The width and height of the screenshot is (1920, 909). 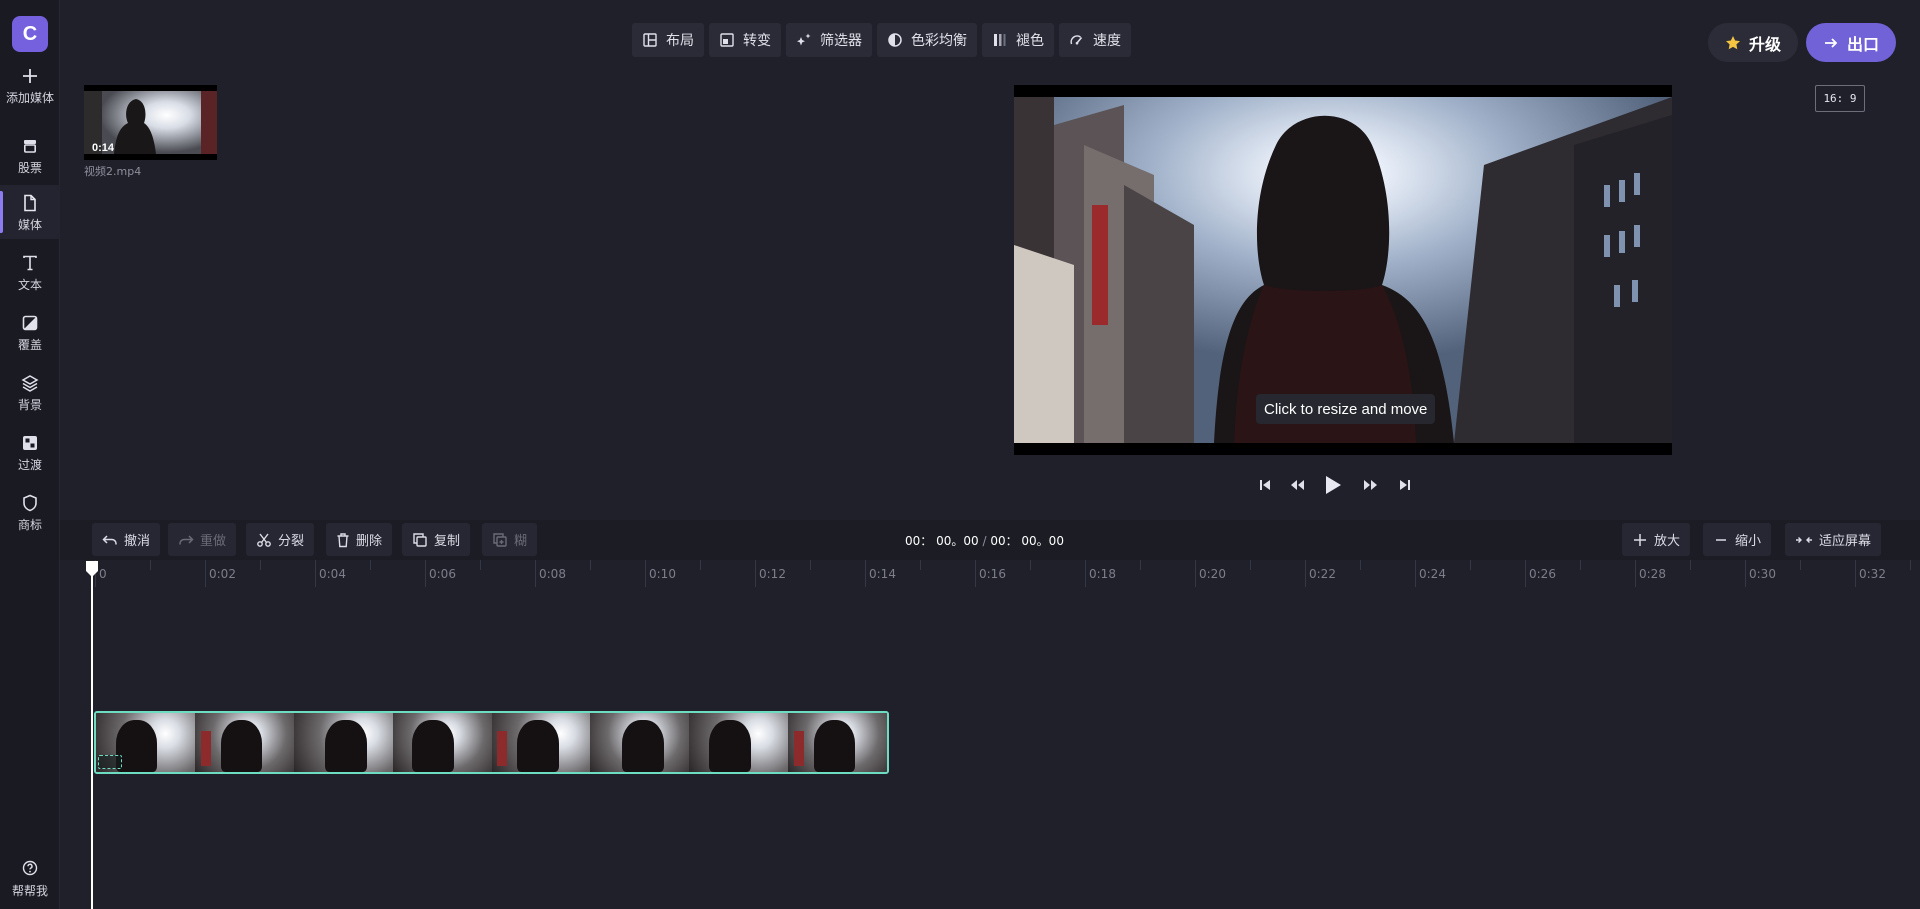 I want to click on sidebar: C 添加媒体 股票 媒体 文本 覆盖 背景 过渡 商标, so click(x=30, y=454).